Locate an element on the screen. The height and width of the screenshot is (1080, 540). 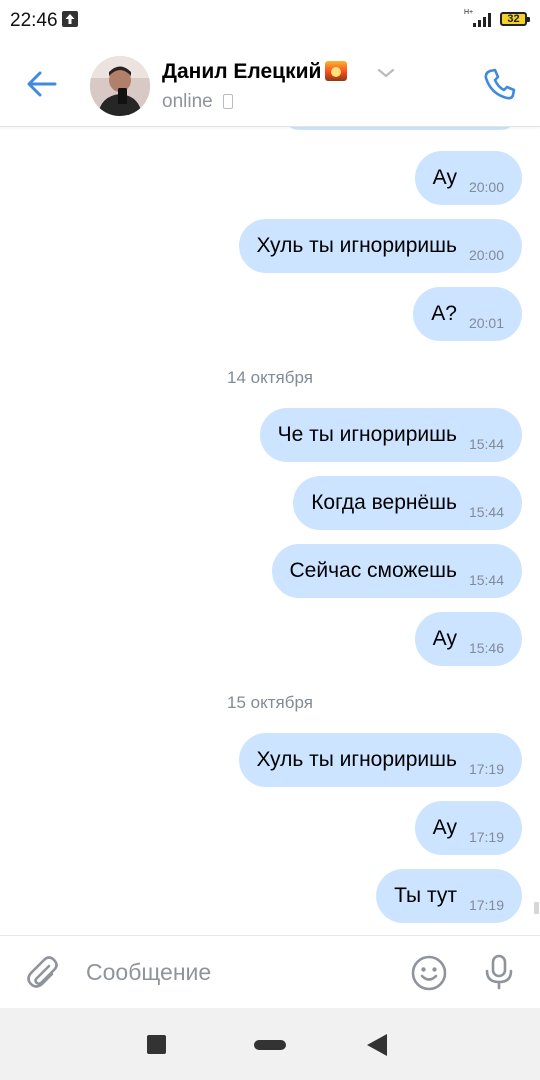
microphone-icon is located at coordinates (499, 972).